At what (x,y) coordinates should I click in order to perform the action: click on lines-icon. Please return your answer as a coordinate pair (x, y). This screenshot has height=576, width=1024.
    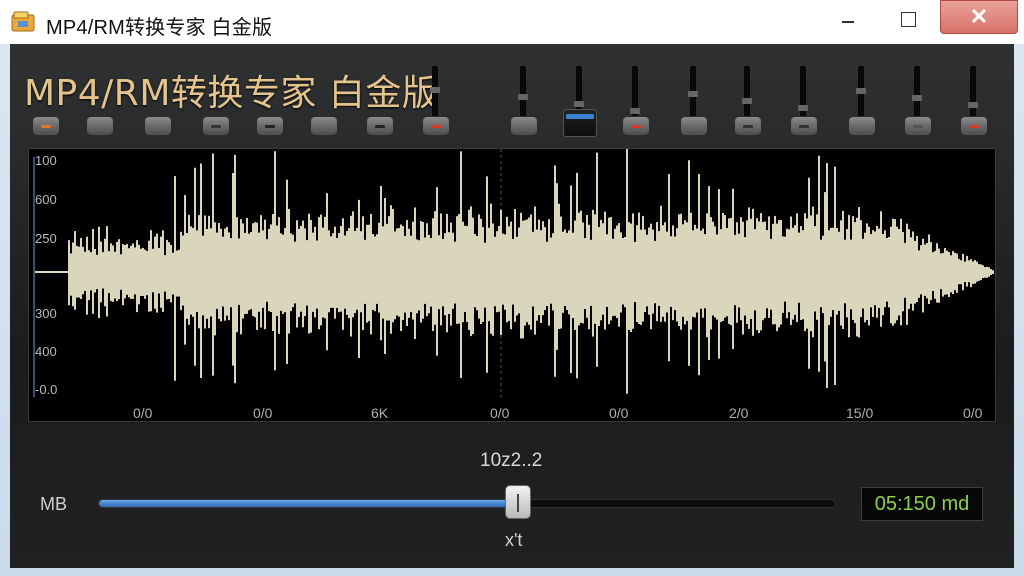
    Looking at the image, I should click on (804, 126).